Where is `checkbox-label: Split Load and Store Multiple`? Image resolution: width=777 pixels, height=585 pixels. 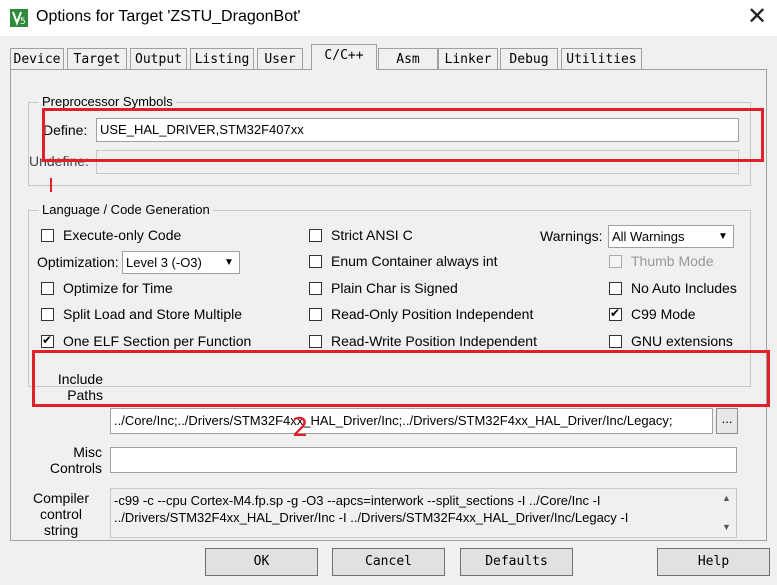
checkbox-label: Split Load and Store Multiple is located at coordinates (152, 314).